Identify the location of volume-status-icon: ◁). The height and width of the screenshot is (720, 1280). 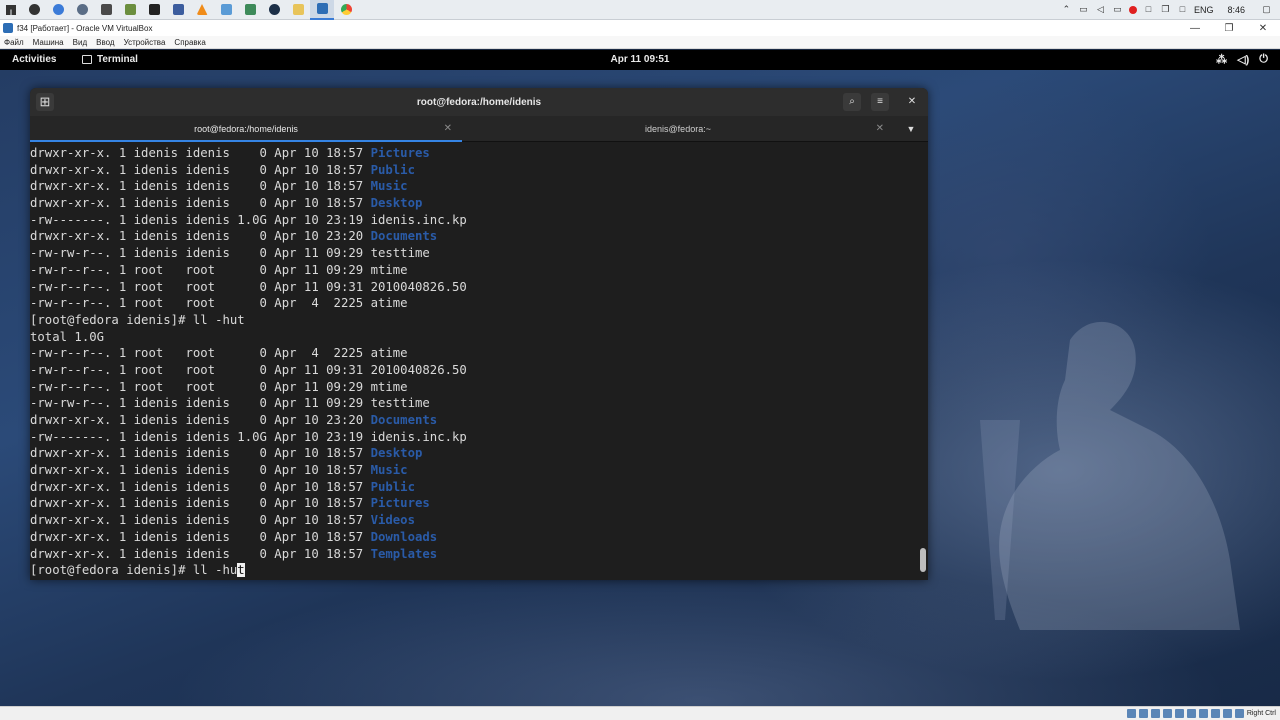
(1243, 60).